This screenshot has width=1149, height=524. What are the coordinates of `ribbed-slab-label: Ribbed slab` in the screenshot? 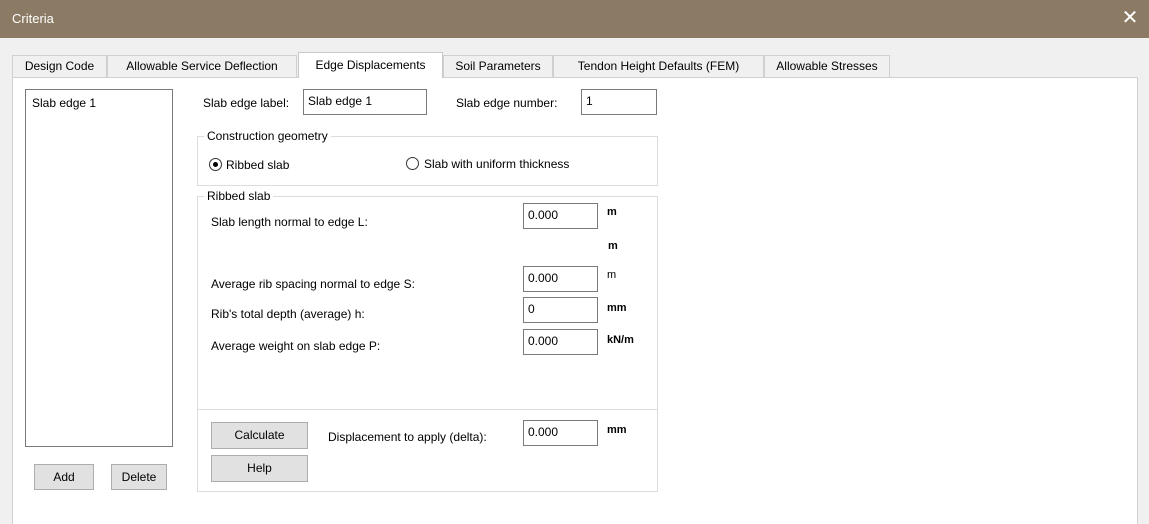 It's located at (257, 165).